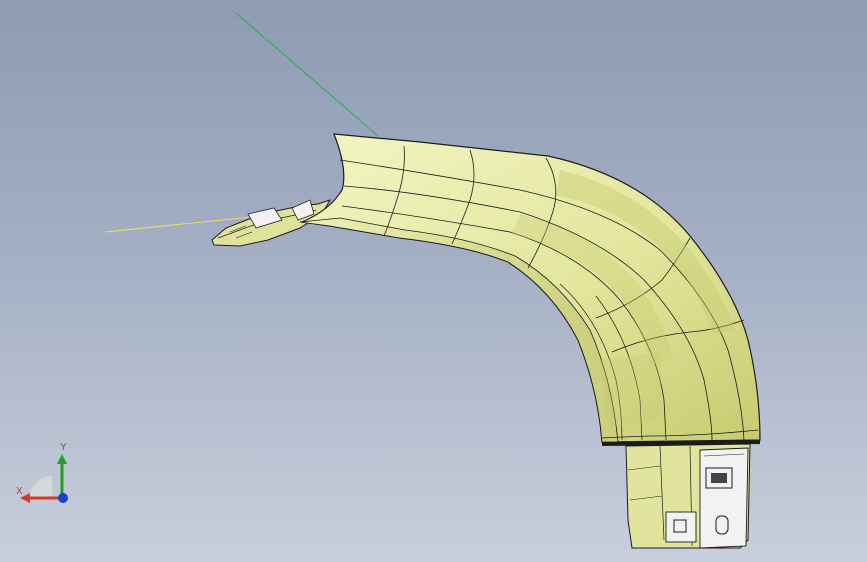 This screenshot has height=562, width=867. What do you see at coordinates (63, 498) in the screenshot?
I see `z-axis-dot` at bounding box center [63, 498].